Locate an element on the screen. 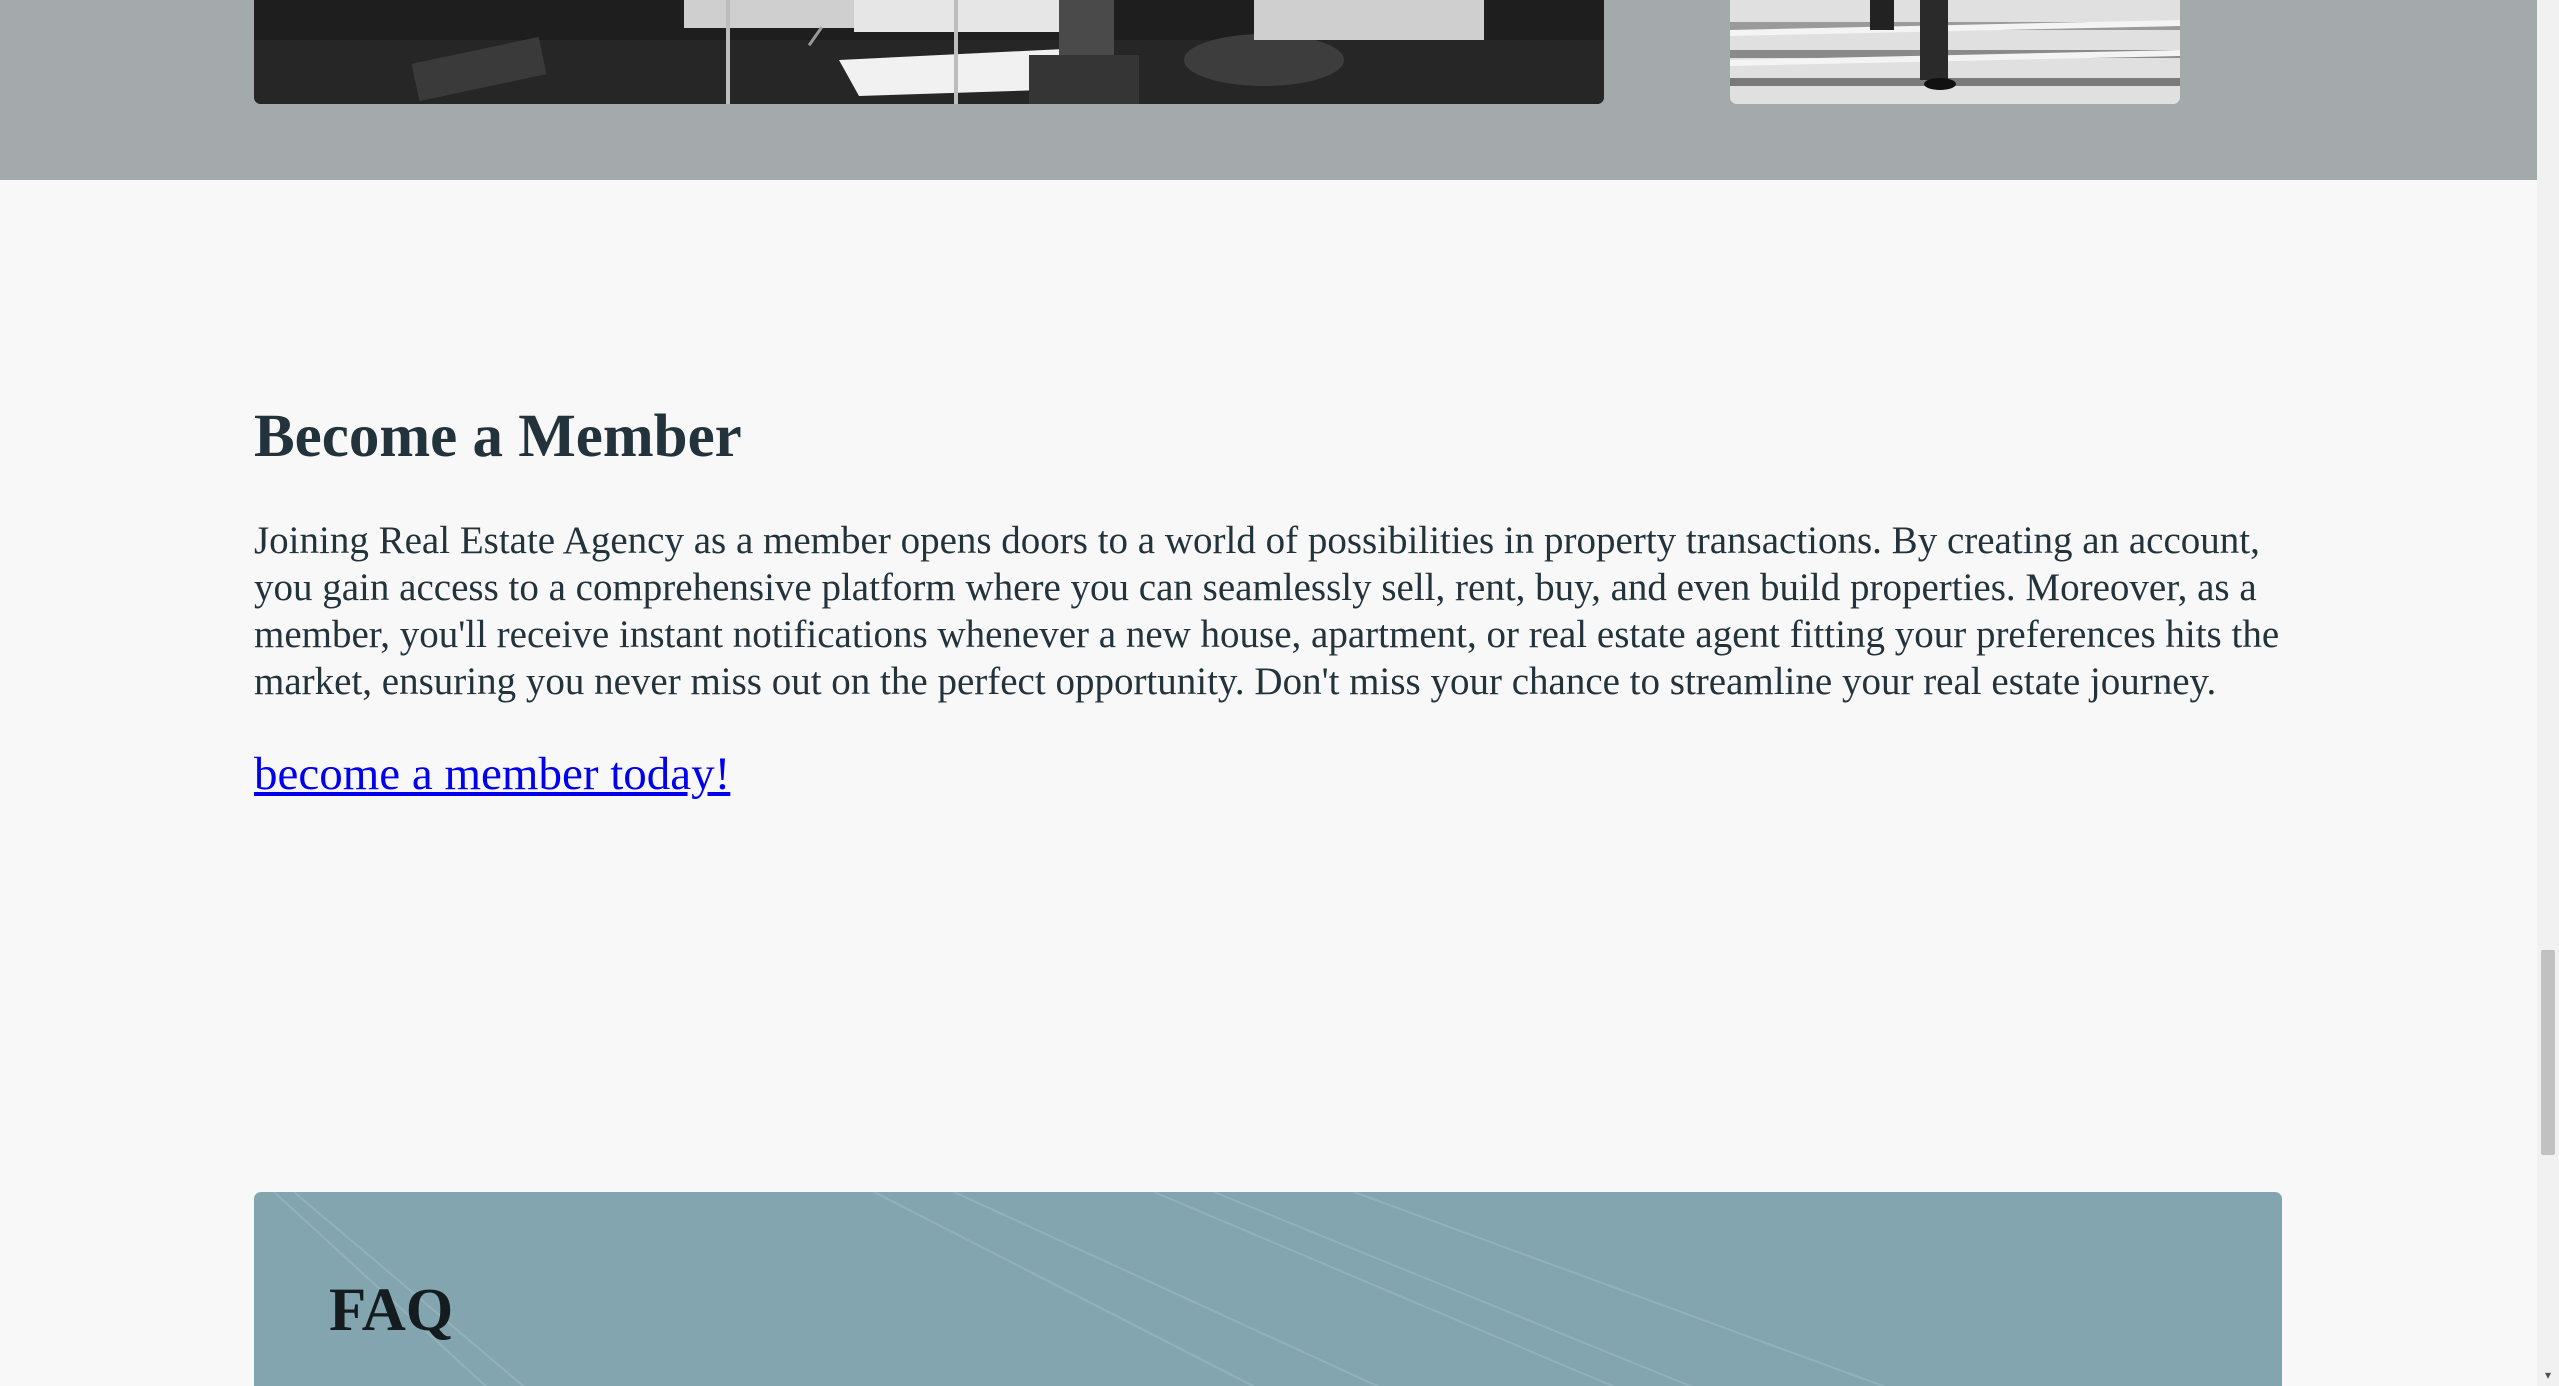 The width and height of the screenshot is (2559, 1386). member-heading: Become a Member is located at coordinates (498, 436).